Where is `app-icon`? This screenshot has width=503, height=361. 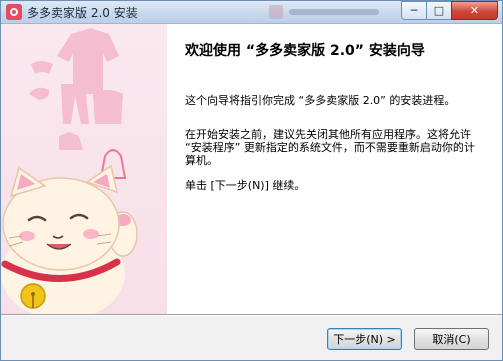
app-icon is located at coordinates (14, 12).